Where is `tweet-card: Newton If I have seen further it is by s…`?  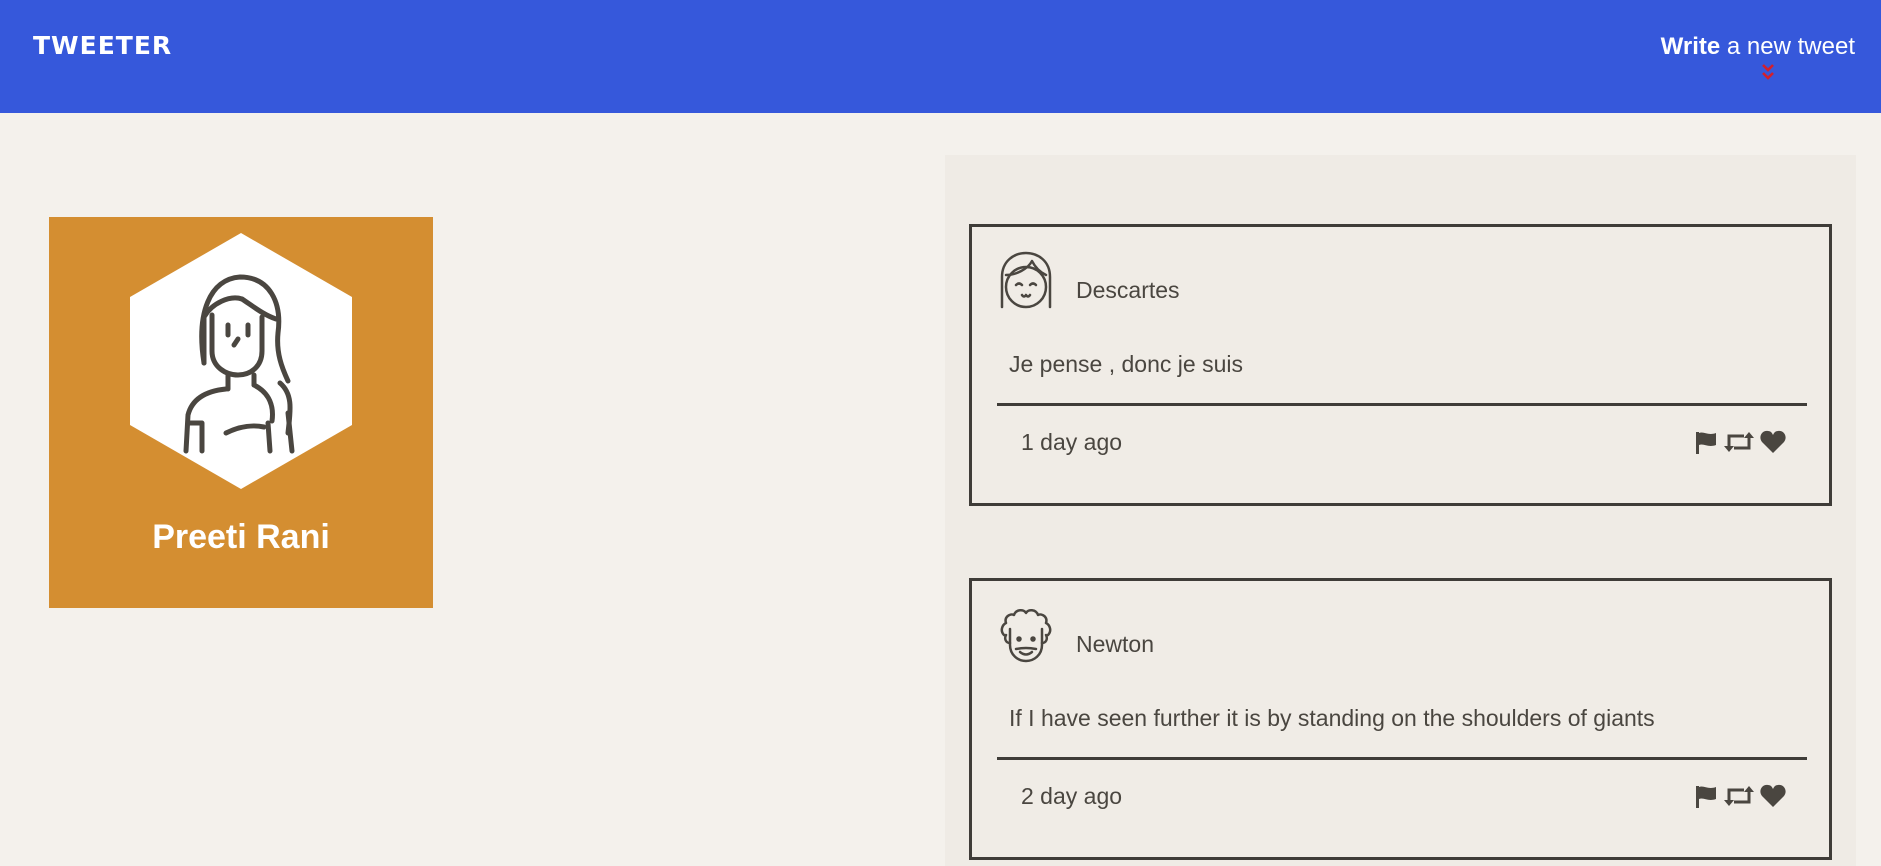 tweet-card: Newton If I have seen further it is by s… is located at coordinates (1400, 719).